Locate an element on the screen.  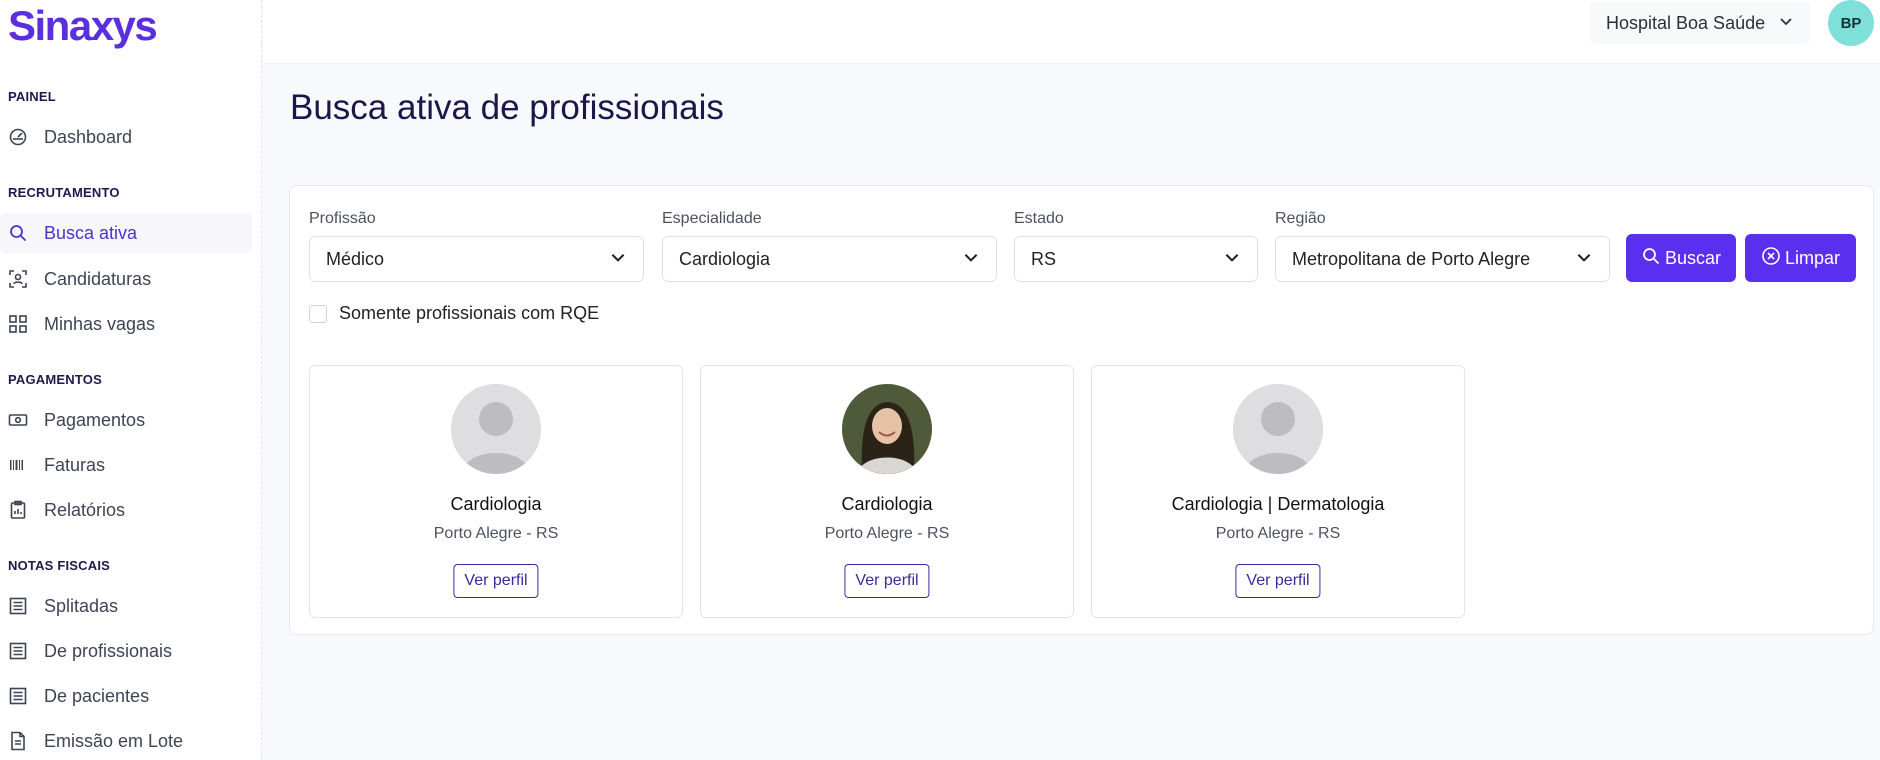
profile-photo-icon is located at coordinates (887, 429).